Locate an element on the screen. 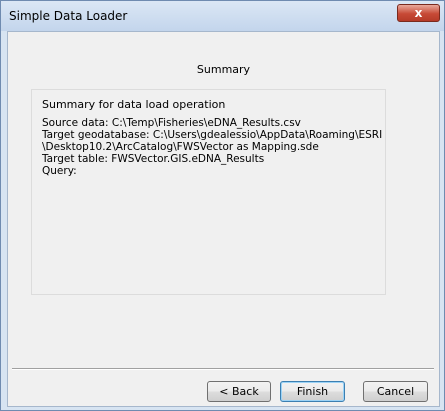  window-title: Simple Data Loader is located at coordinates (68, 16).